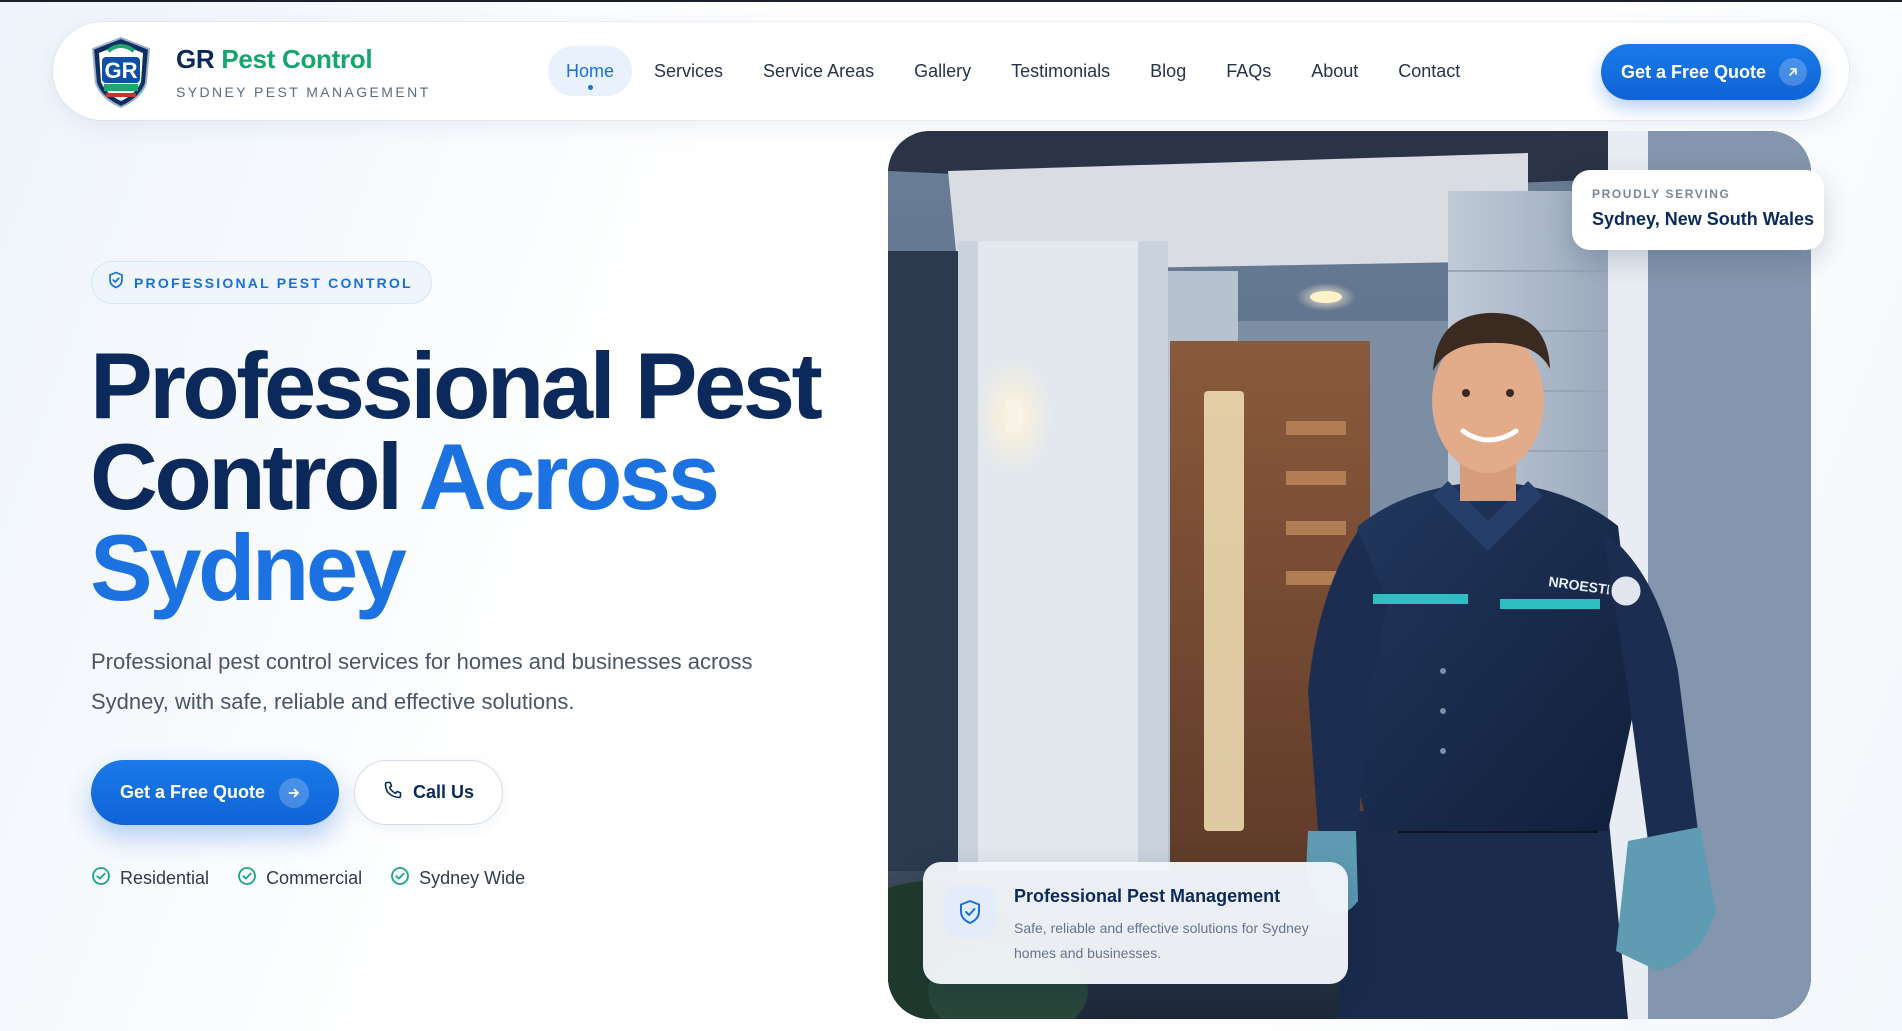  I want to click on call-us-button: Call Us, so click(428, 792).